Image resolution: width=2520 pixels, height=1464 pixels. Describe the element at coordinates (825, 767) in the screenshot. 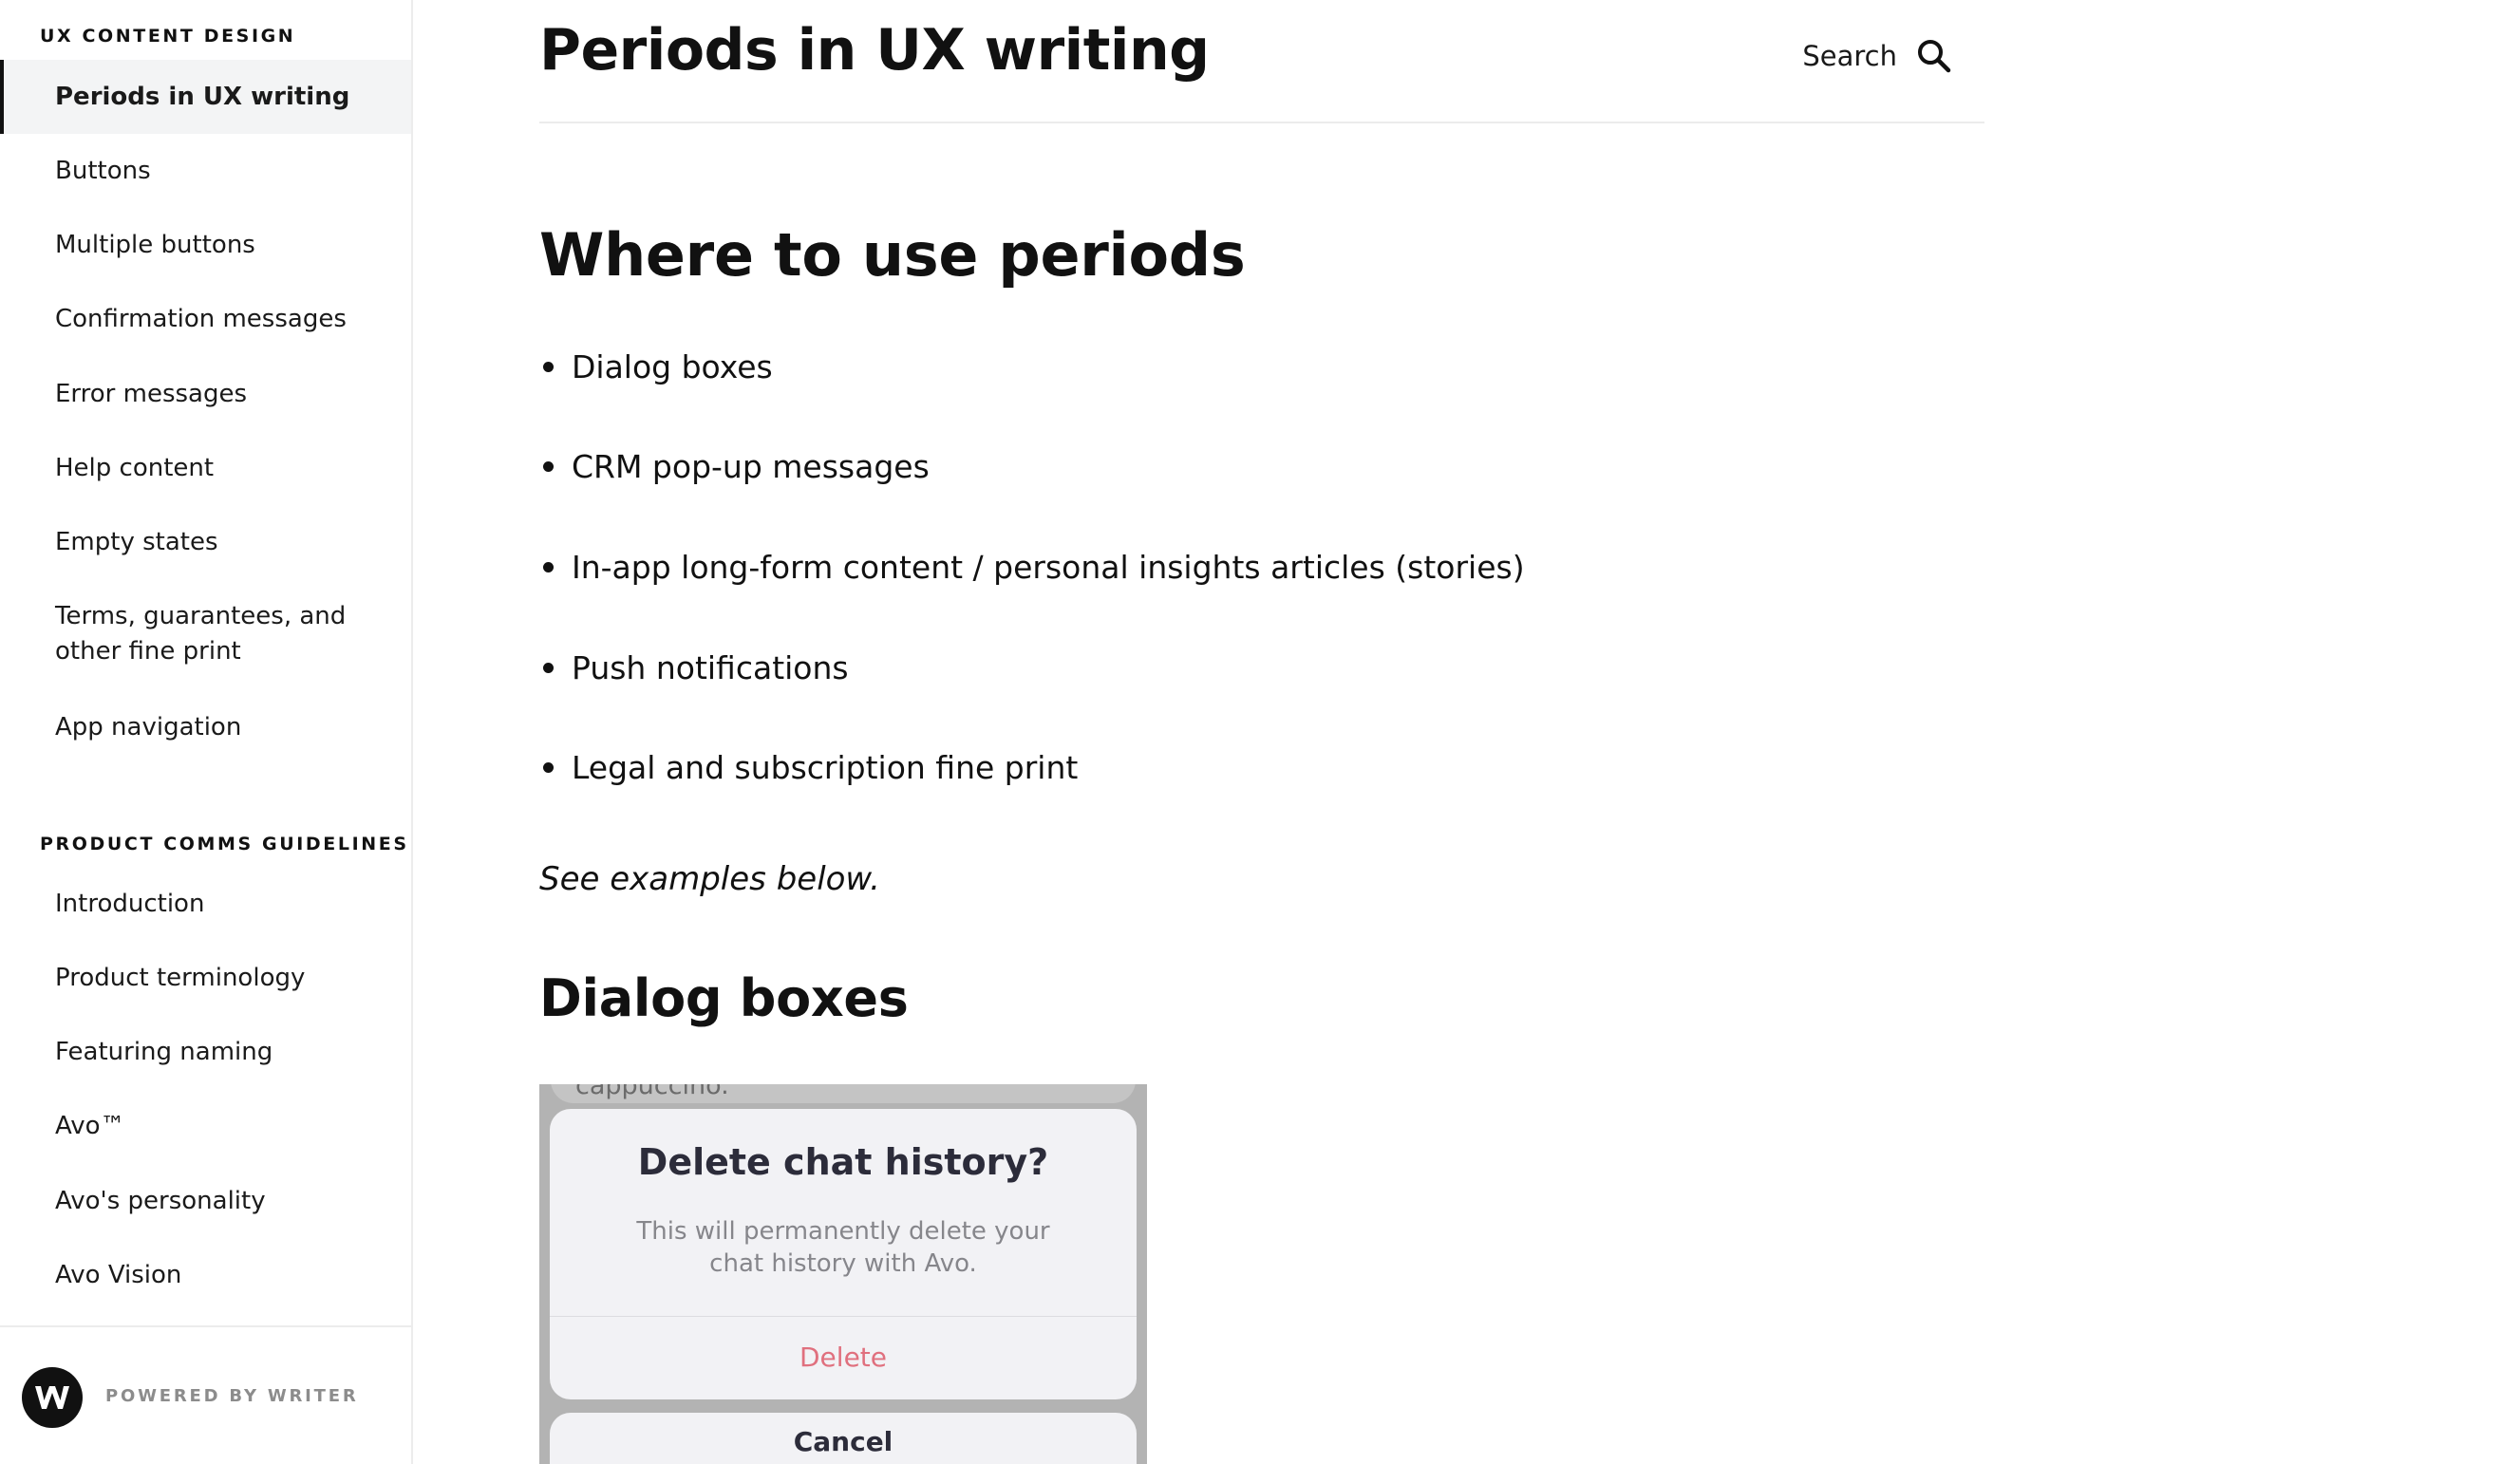

I see `list-item-text: Legal and subscription fine print` at that location.